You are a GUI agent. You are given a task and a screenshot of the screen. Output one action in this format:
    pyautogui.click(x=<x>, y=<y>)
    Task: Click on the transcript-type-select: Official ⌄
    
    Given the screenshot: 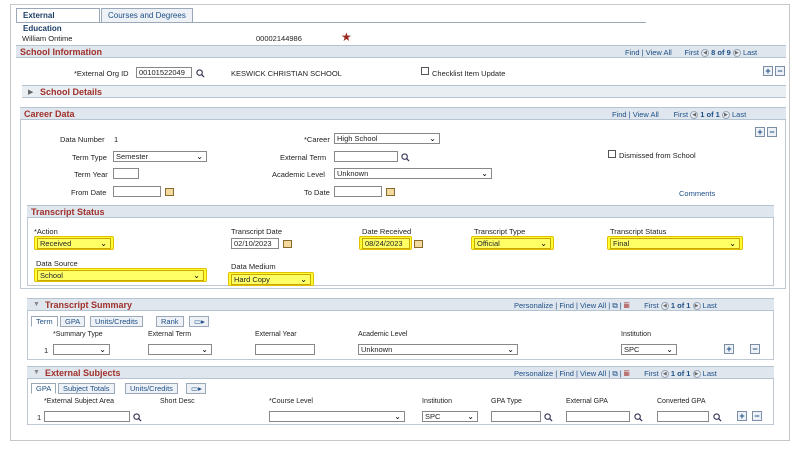 What is the action you would take?
    pyautogui.click(x=512, y=243)
    